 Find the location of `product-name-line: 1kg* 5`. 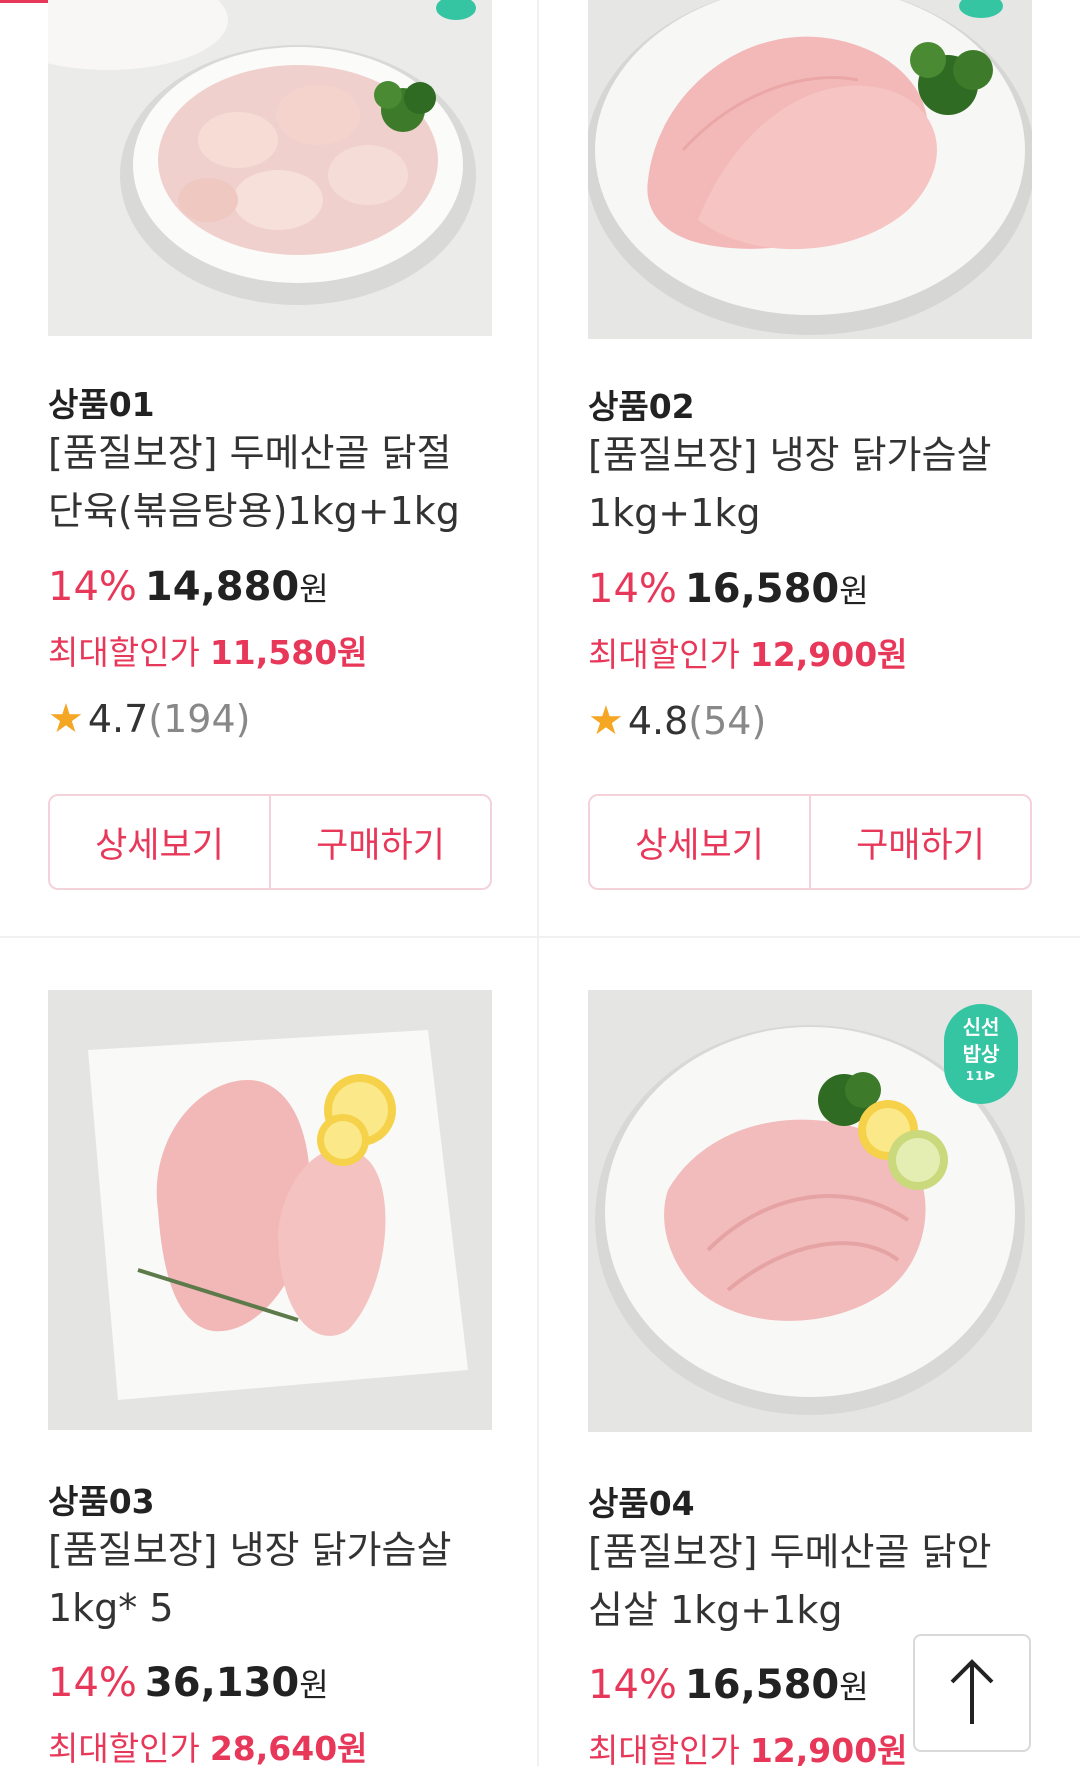

product-name-line: 1kg* 5 is located at coordinates (111, 1608).